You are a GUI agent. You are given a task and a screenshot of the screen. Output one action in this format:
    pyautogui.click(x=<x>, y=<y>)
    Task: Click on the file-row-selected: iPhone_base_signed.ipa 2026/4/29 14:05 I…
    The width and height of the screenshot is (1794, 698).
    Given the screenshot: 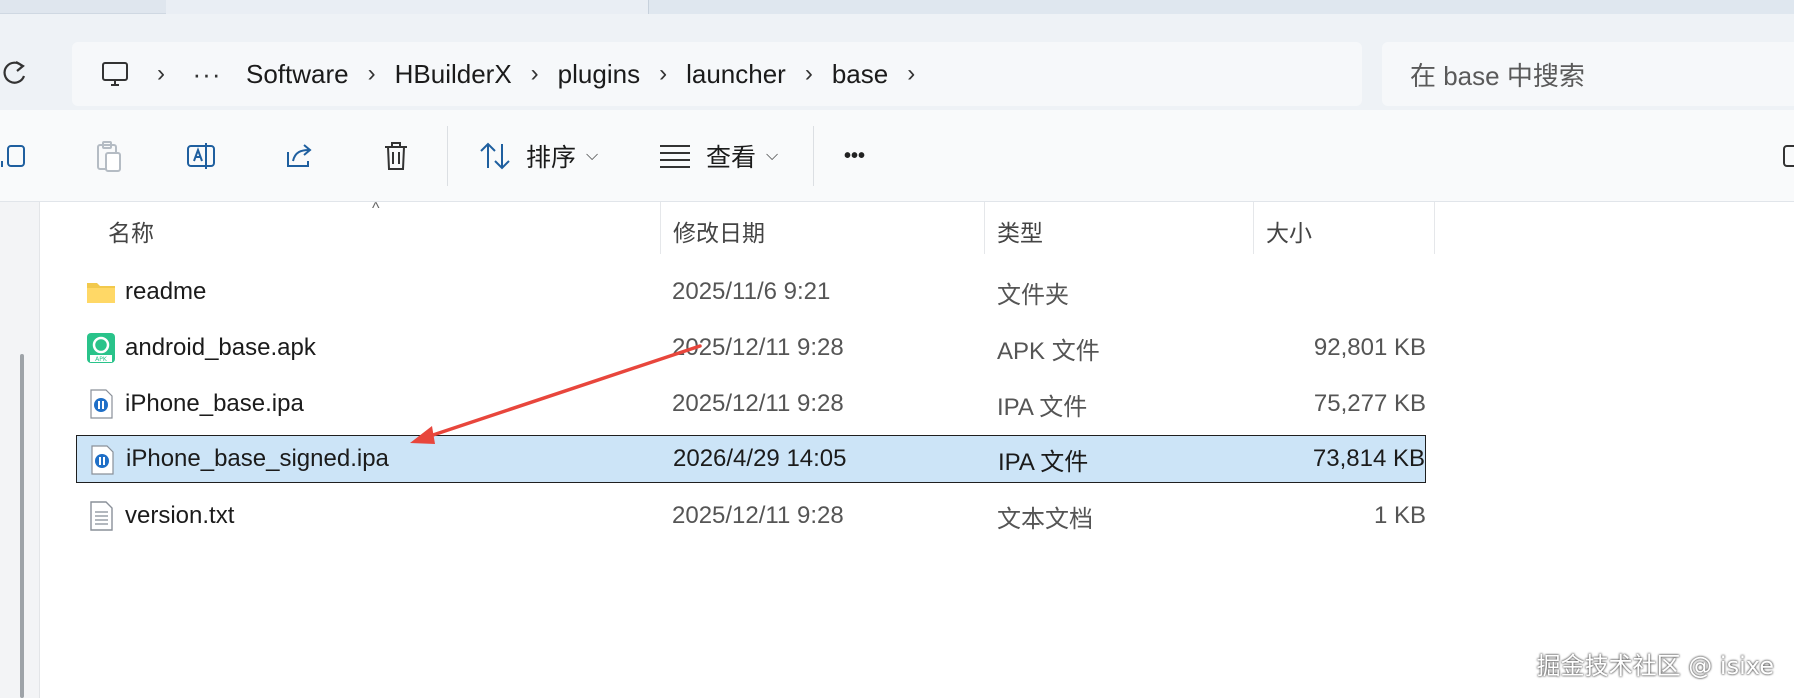 What is the action you would take?
    pyautogui.click(x=751, y=459)
    